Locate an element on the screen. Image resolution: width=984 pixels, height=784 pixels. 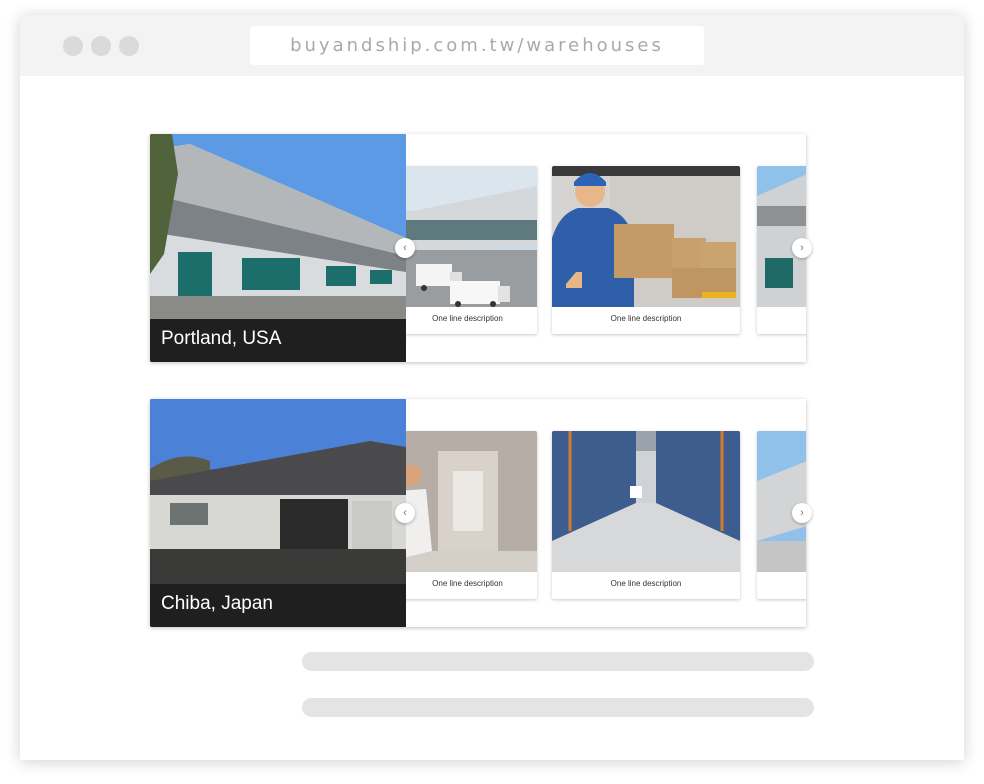
location-name: Portland, USA is located at coordinates (221, 338).